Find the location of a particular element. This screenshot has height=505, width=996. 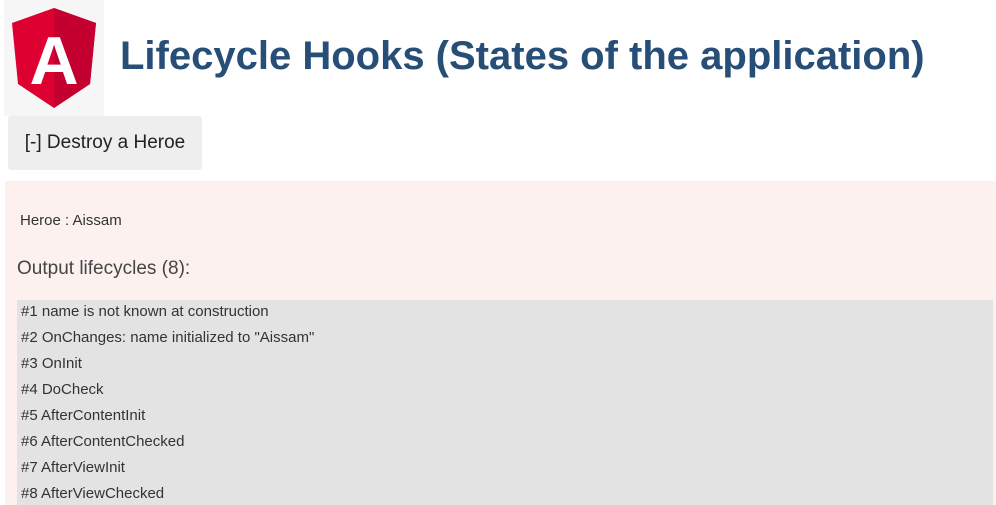

destroy-heroe-button: [-] Destroy a Heroe is located at coordinates (105, 143).